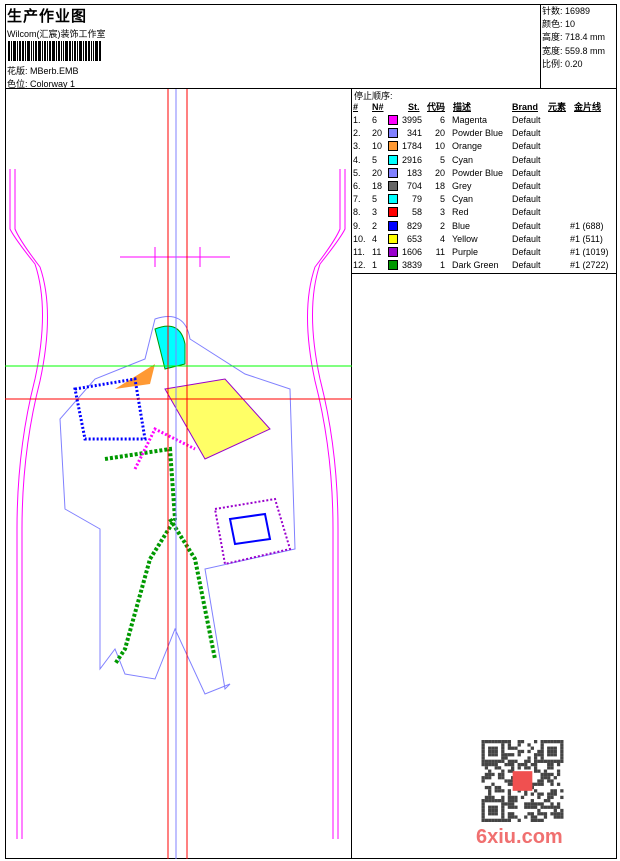 This screenshot has height=861, width=620. I want to click on row-needle: 18, so click(377, 186).